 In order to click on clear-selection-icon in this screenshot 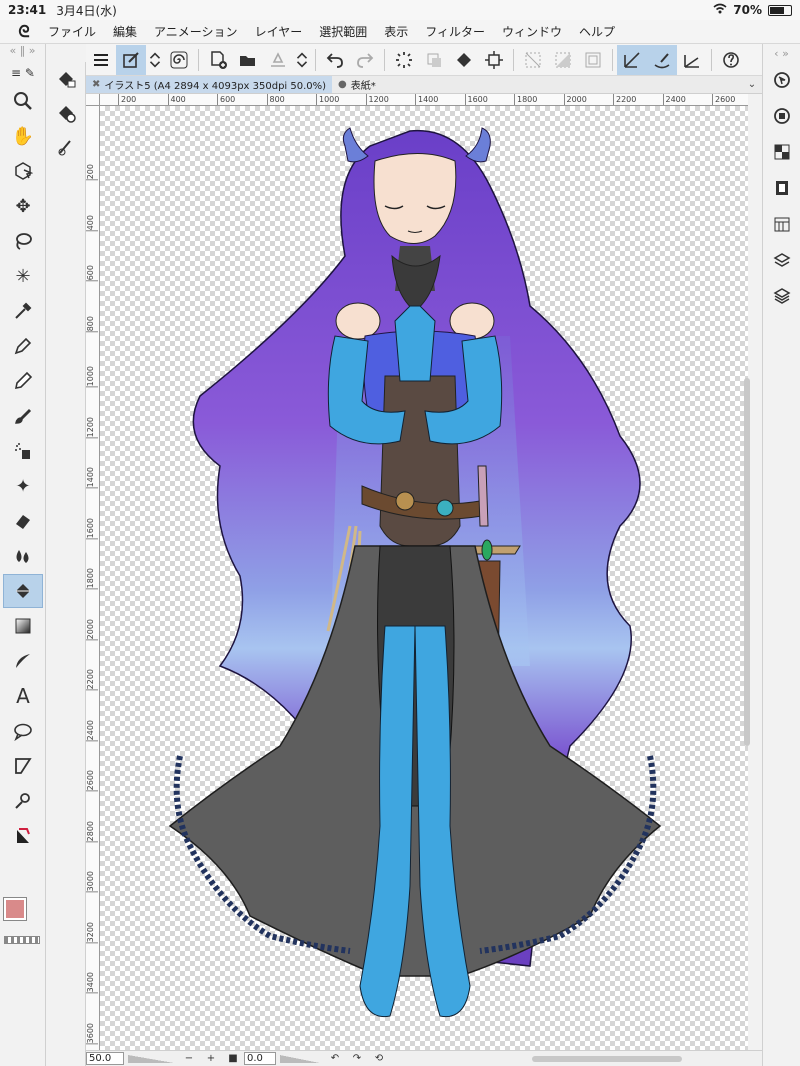, I will do `click(533, 60)`.